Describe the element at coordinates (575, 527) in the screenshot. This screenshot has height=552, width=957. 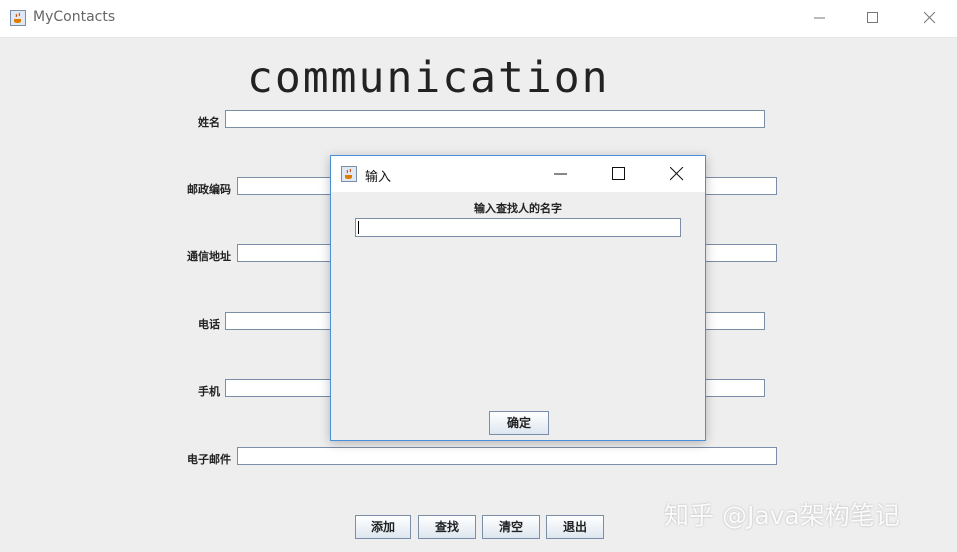
I see `exit-button: 退出` at that location.